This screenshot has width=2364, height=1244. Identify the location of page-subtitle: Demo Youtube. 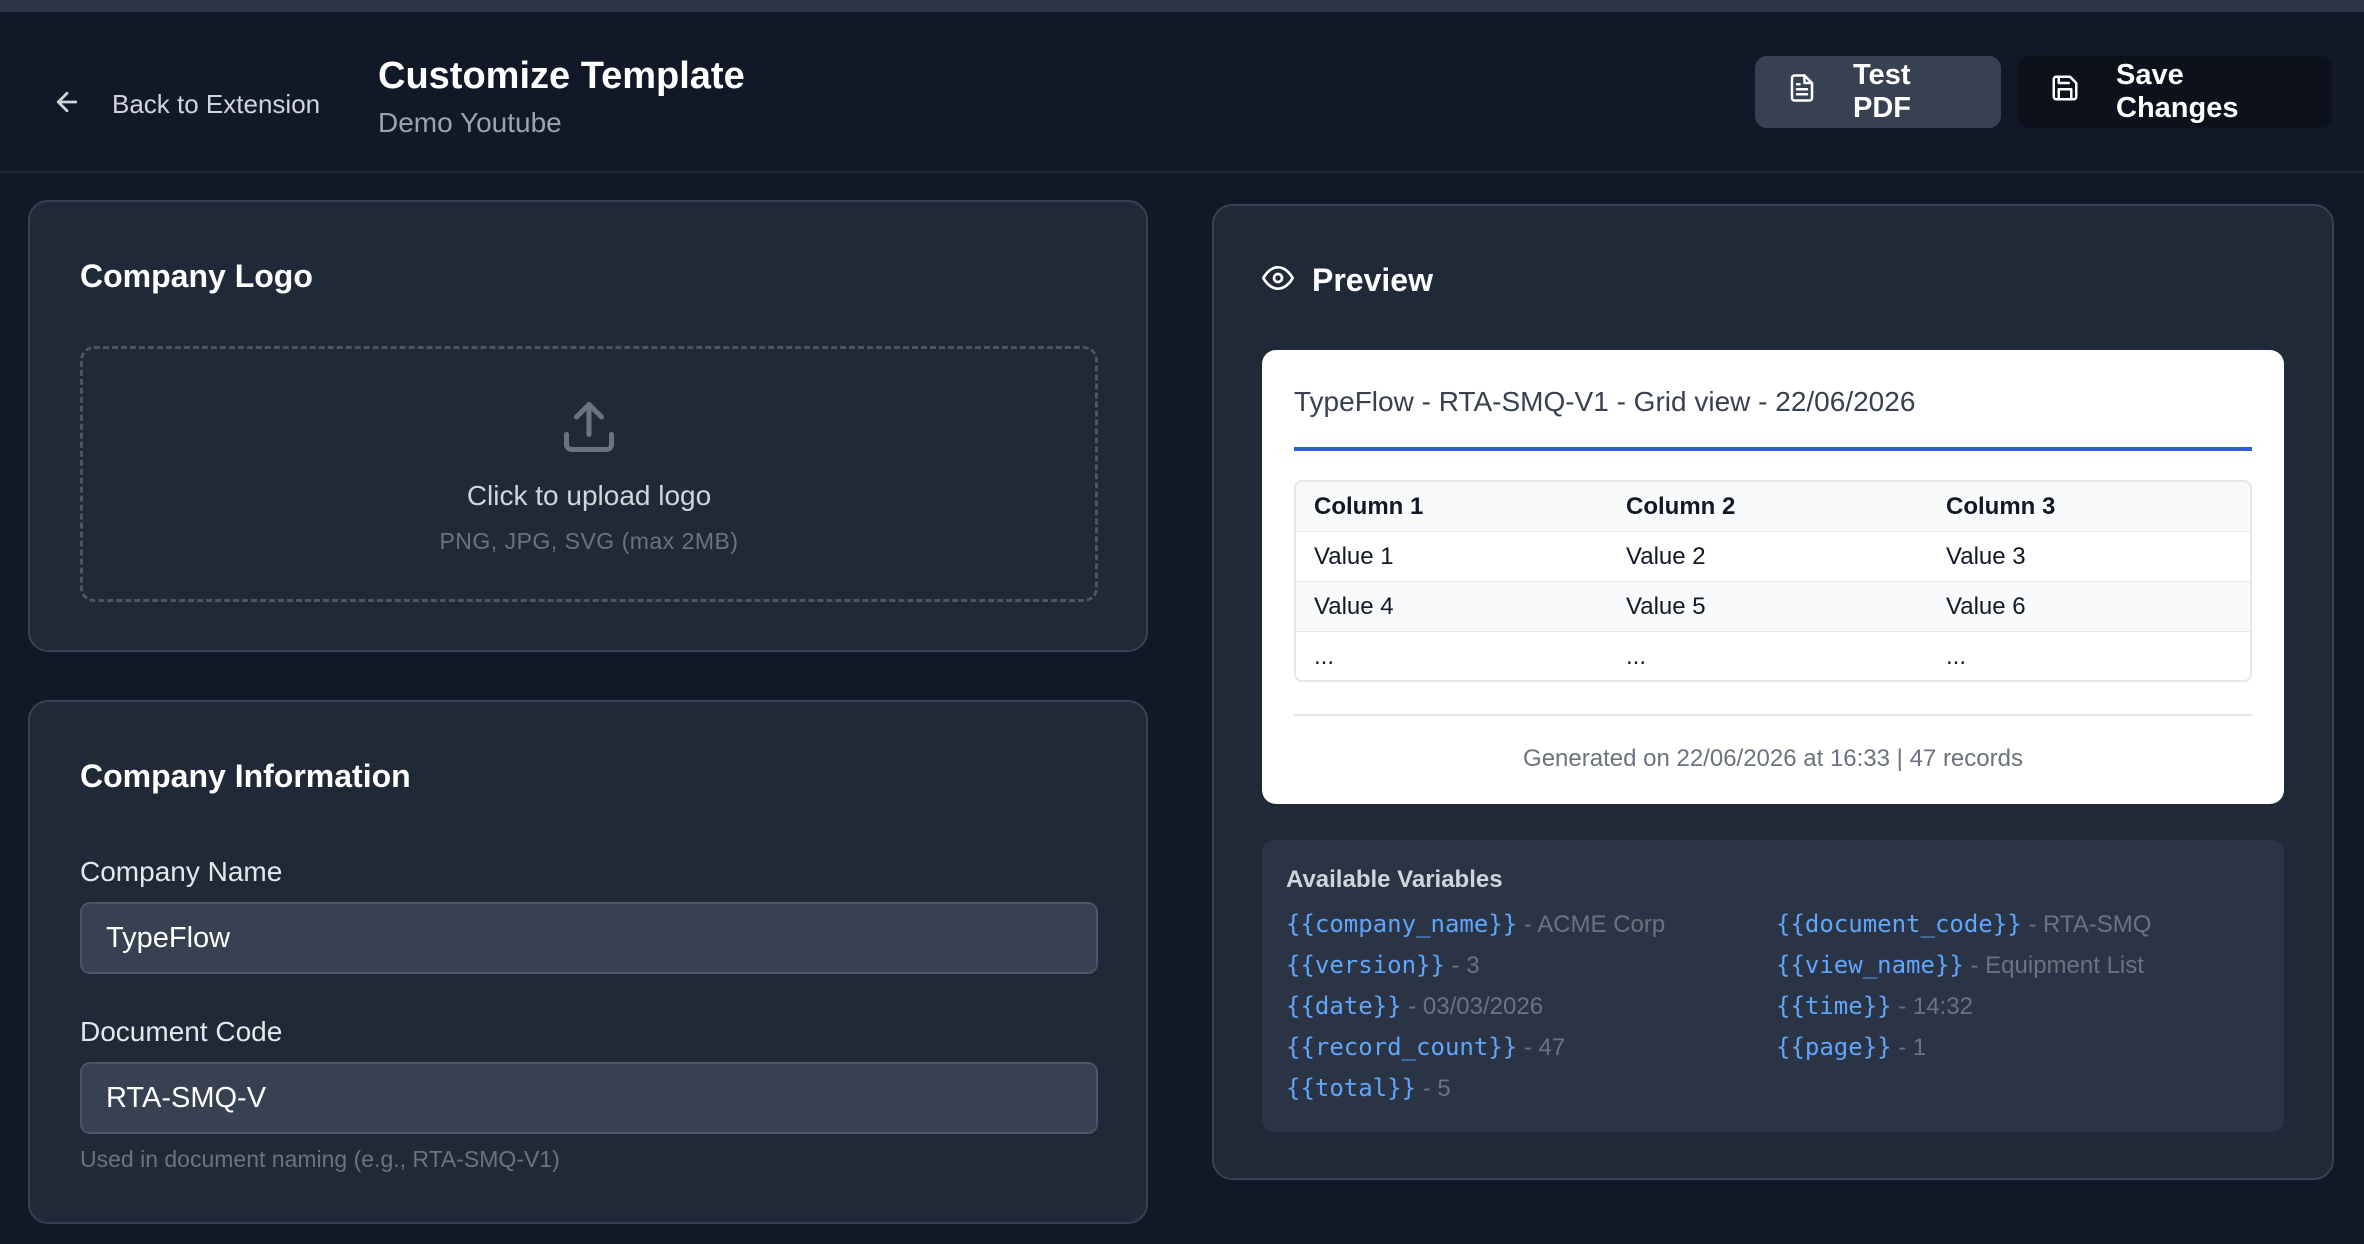
(470, 123).